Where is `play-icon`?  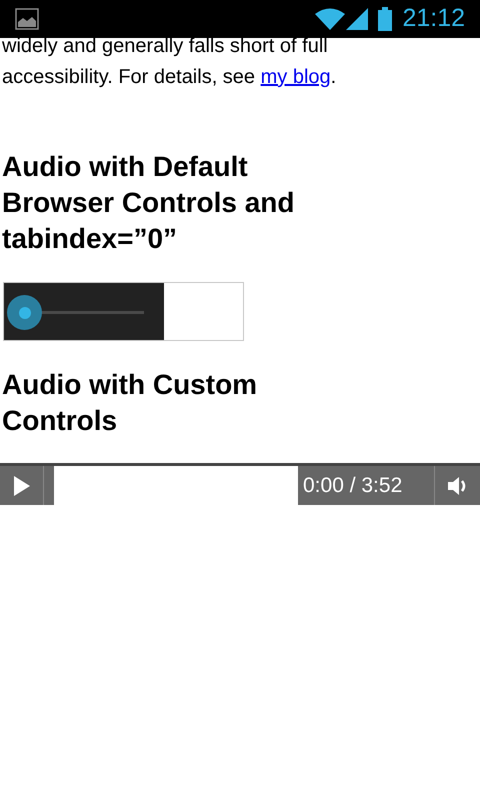 play-icon is located at coordinates (21, 485).